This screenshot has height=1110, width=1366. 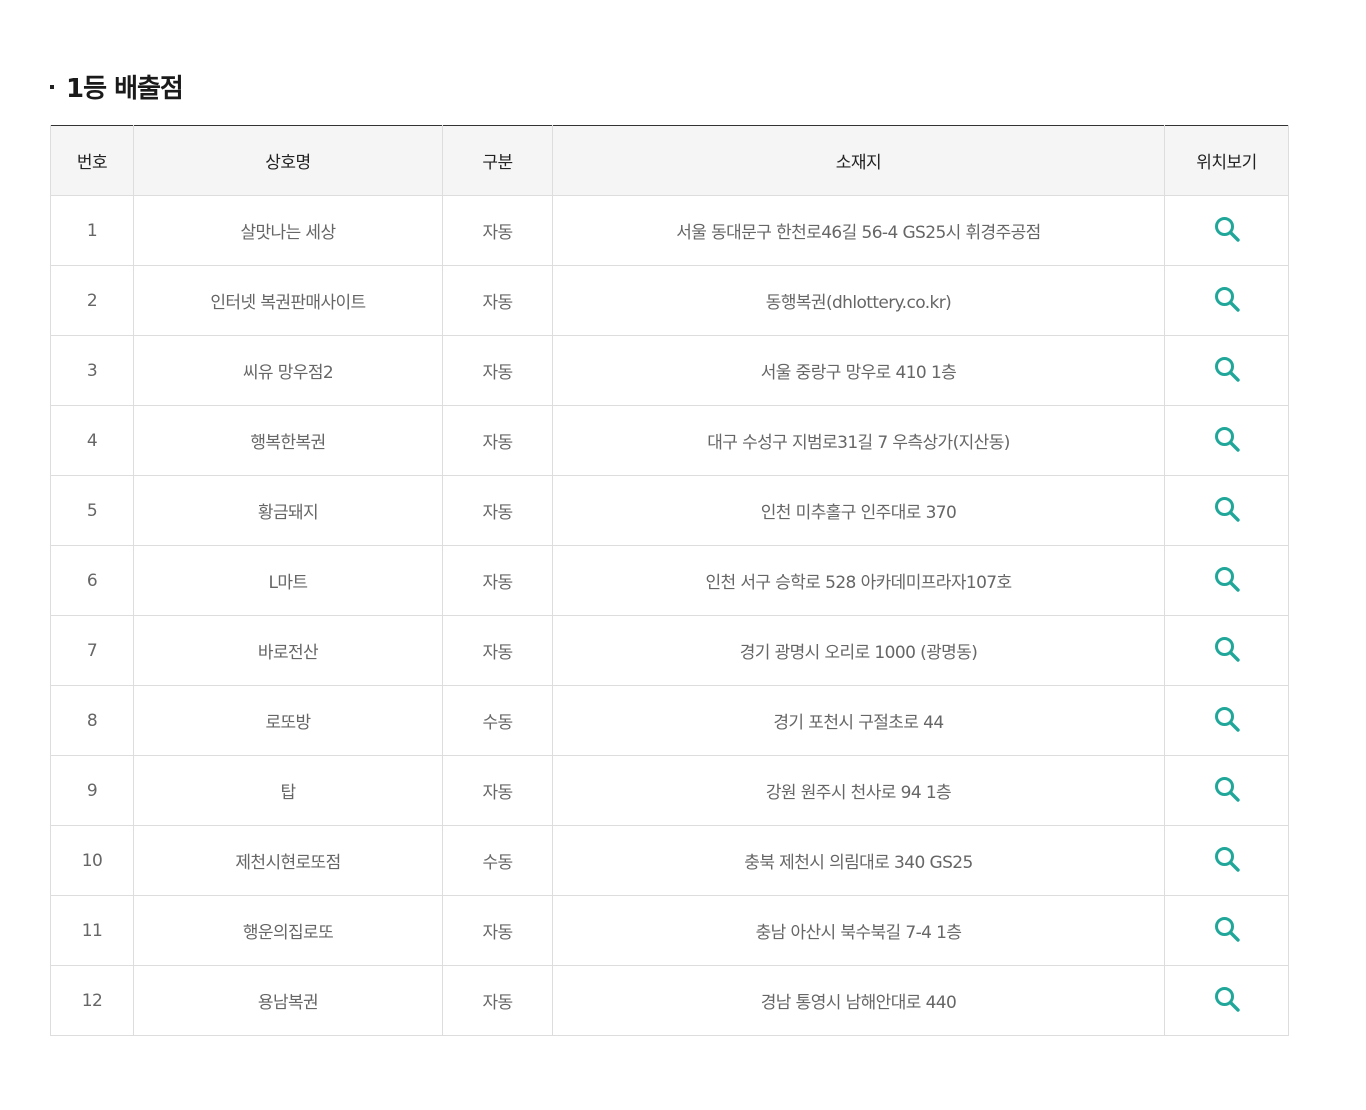 What do you see at coordinates (288, 370) in the screenshot?
I see `row-store-name: 씨유 망우점2` at bounding box center [288, 370].